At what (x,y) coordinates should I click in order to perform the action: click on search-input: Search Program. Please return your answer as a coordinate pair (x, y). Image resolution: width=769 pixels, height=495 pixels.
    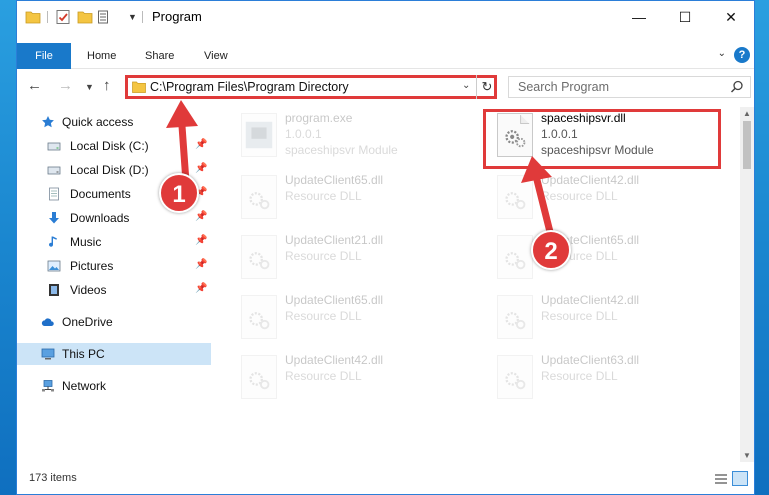
    Looking at the image, I should click on (629, 87).